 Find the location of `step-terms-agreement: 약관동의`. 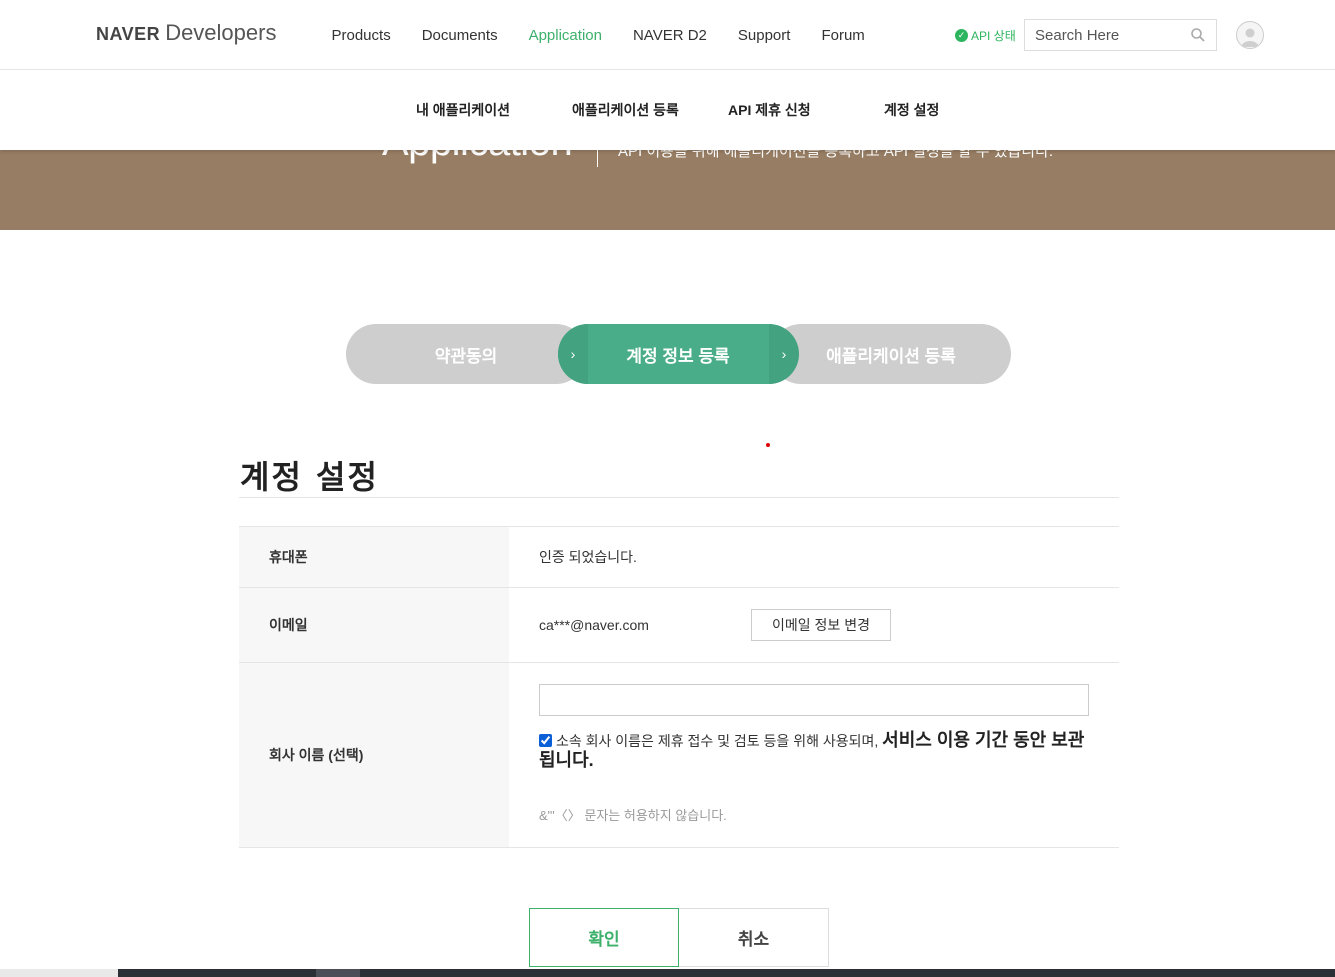

step-terms-agreement: 약관동의 is located at coordinates (466, 354).